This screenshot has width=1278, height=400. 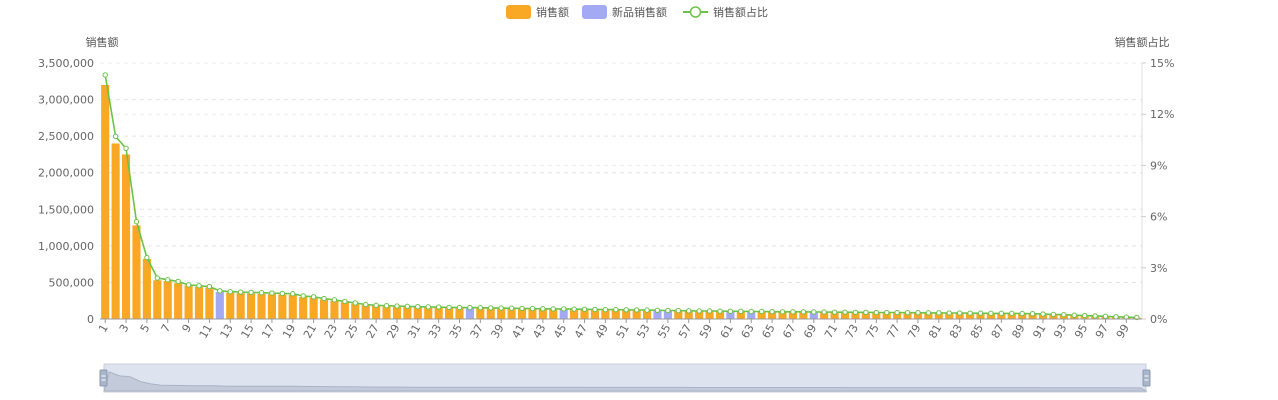 I want to click on legend-item-sales: 销售额, so click(x=537, y=12).